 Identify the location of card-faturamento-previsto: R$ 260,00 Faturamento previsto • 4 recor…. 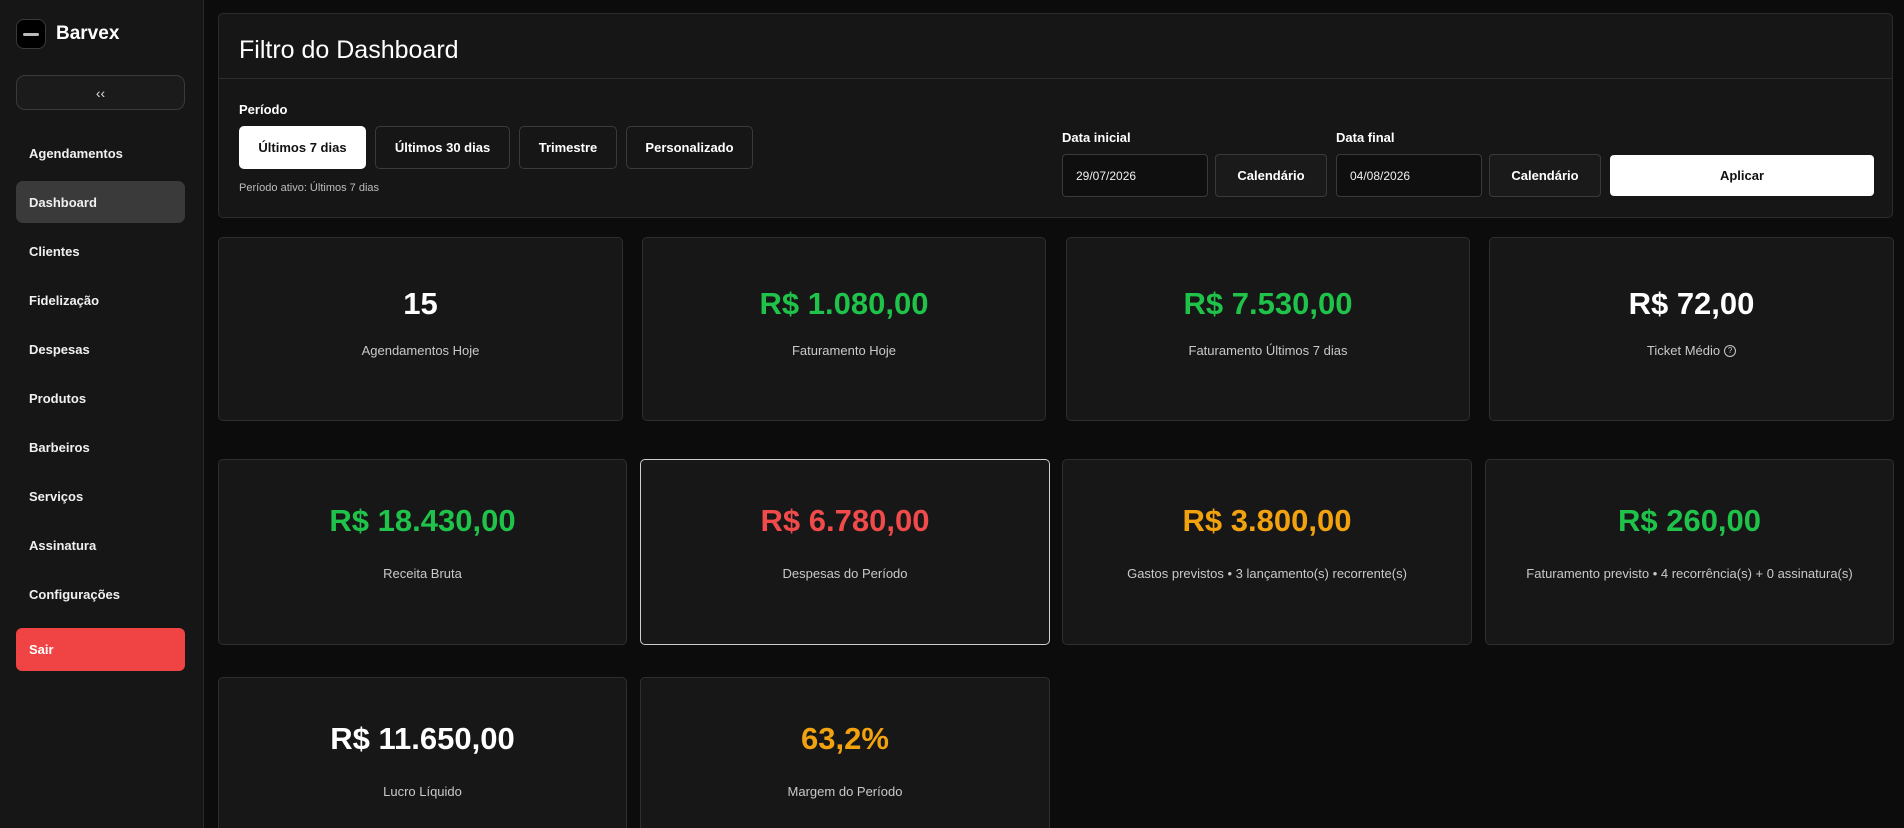
(1689, 552).